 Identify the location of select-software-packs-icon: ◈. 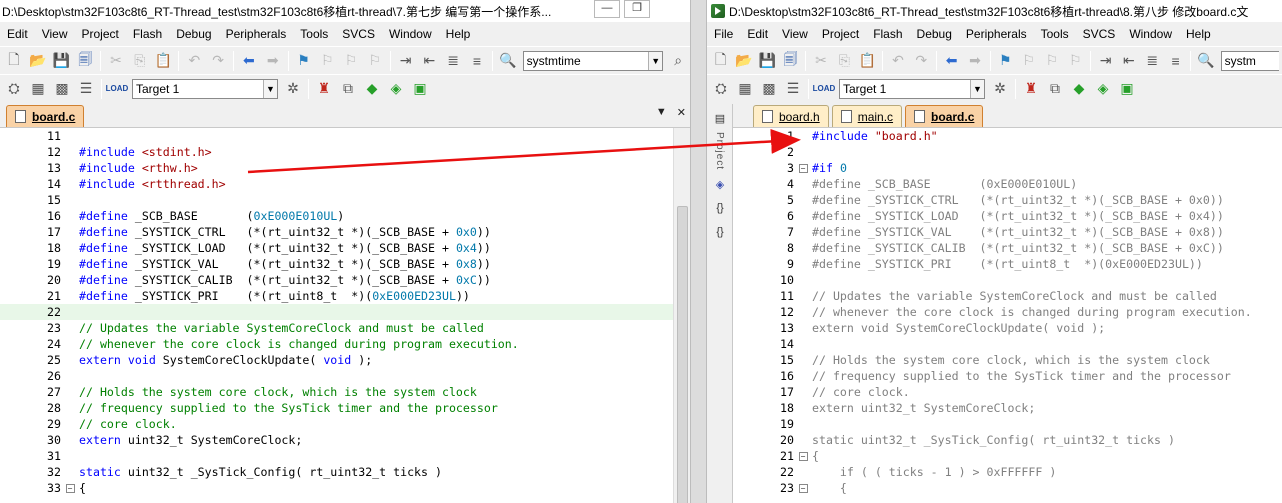
(396, 89).